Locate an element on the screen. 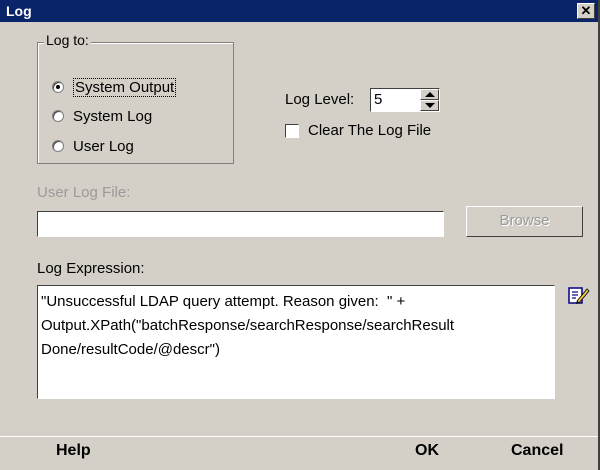 The height and width of the screenshot is (470, 600). cancel-button: Cancel is located at coordinates (537, 451).